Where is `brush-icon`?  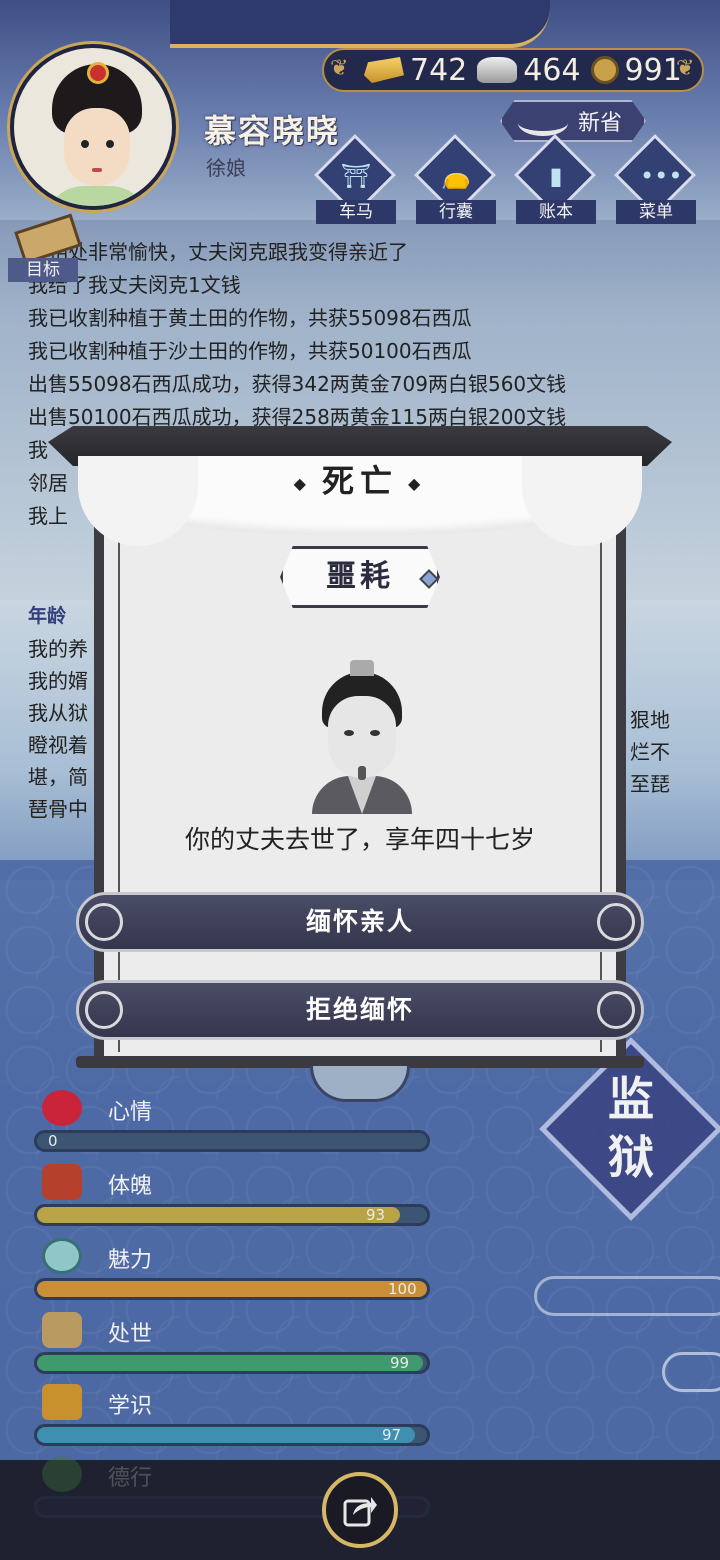
brush-icon is located at coordinates (543, 123).